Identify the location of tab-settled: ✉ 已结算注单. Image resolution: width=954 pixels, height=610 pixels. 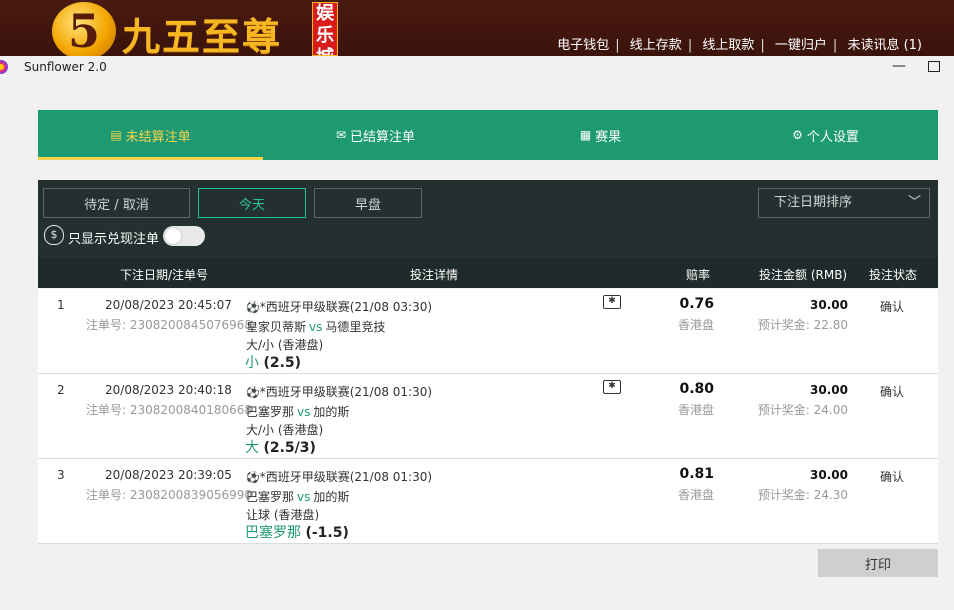
(375, 135).